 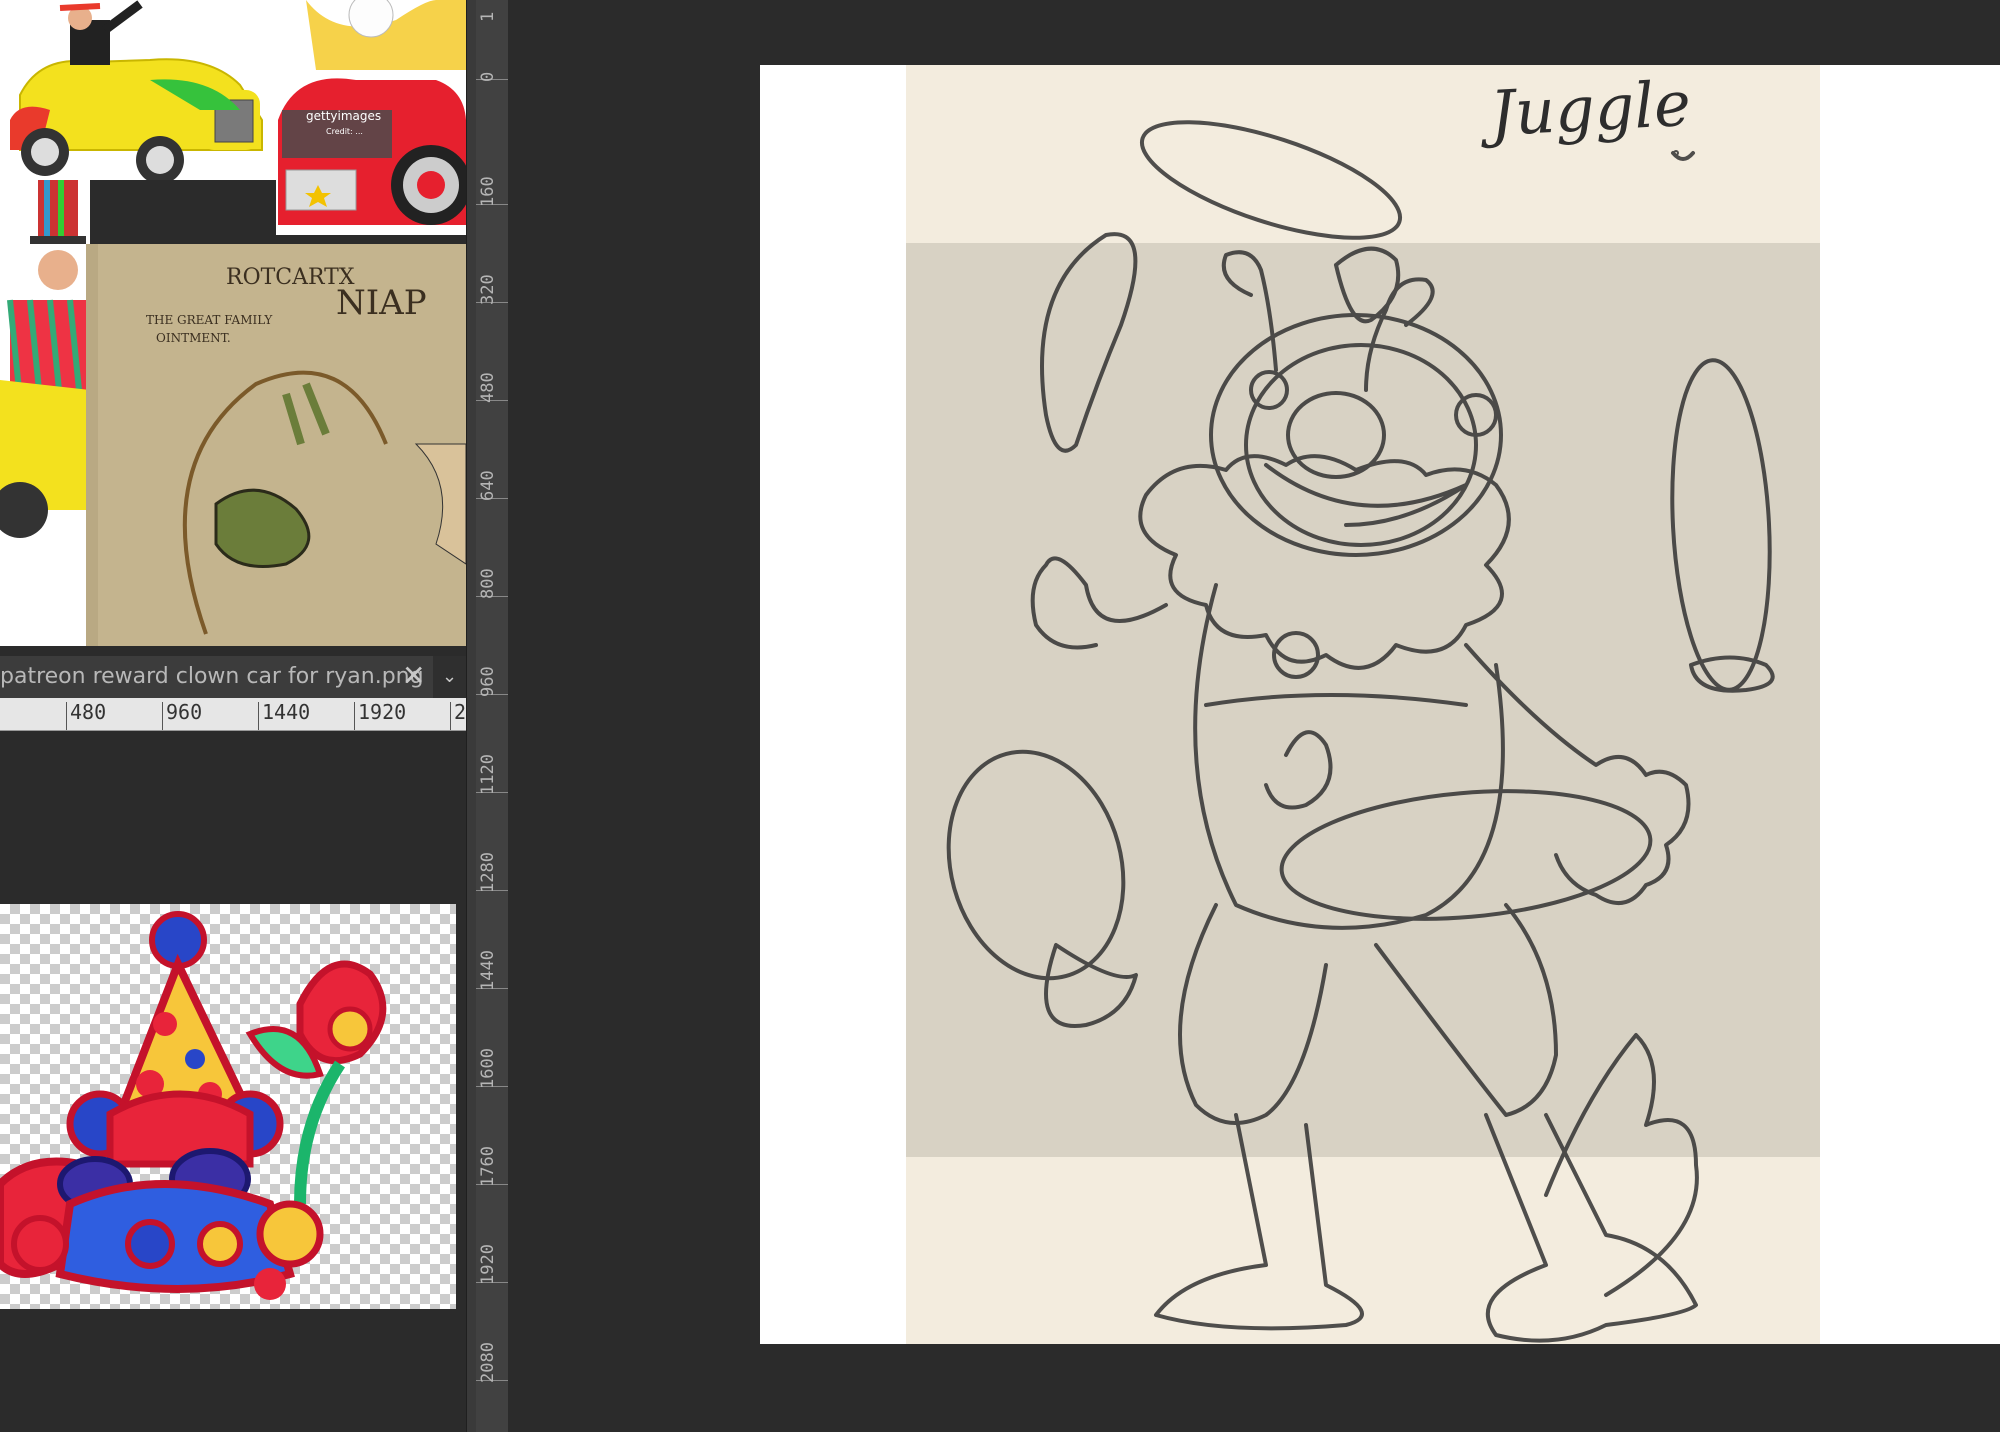 I want to click on vruler-label: 1440, so click(x=488, y=970).